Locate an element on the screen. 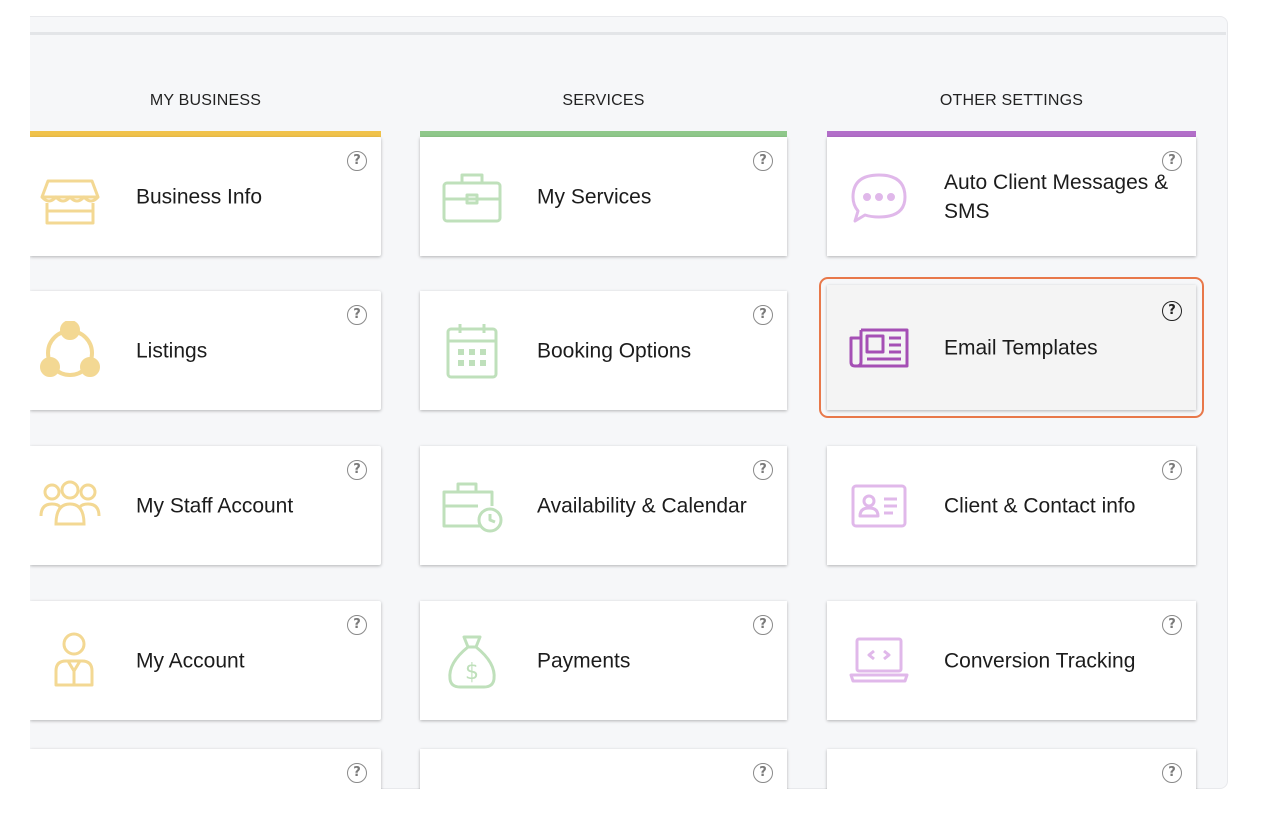  card-payments: $ Payments ? is located at coordinates (603, 660).